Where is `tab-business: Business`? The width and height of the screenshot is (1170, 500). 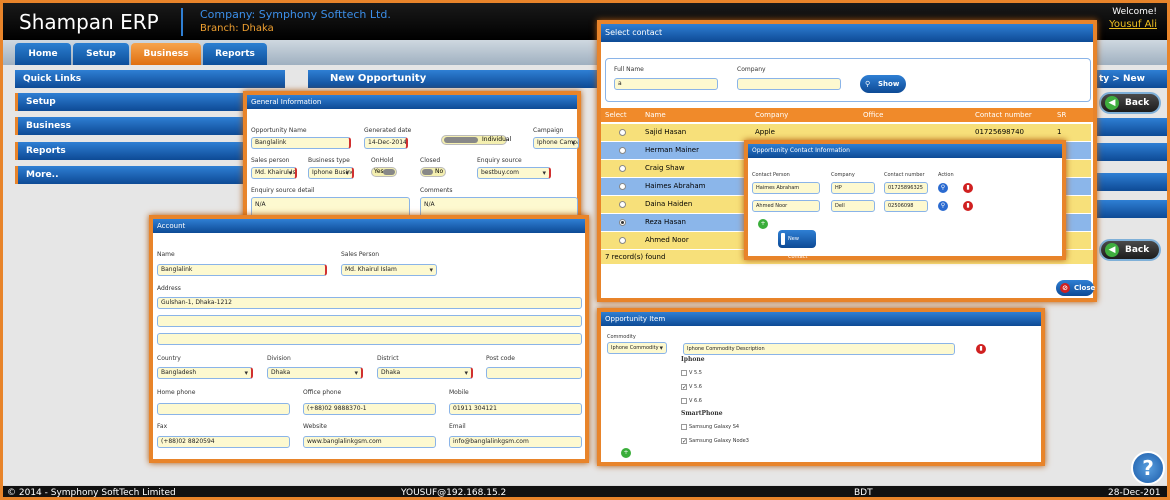
tab-business: Business is located at coordinates (166, 54).